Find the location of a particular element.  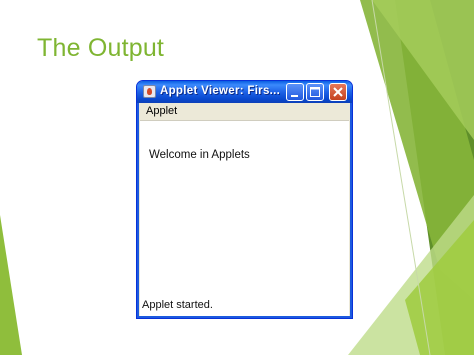

menu-bar: Applet is located at coordinates (244, 112).